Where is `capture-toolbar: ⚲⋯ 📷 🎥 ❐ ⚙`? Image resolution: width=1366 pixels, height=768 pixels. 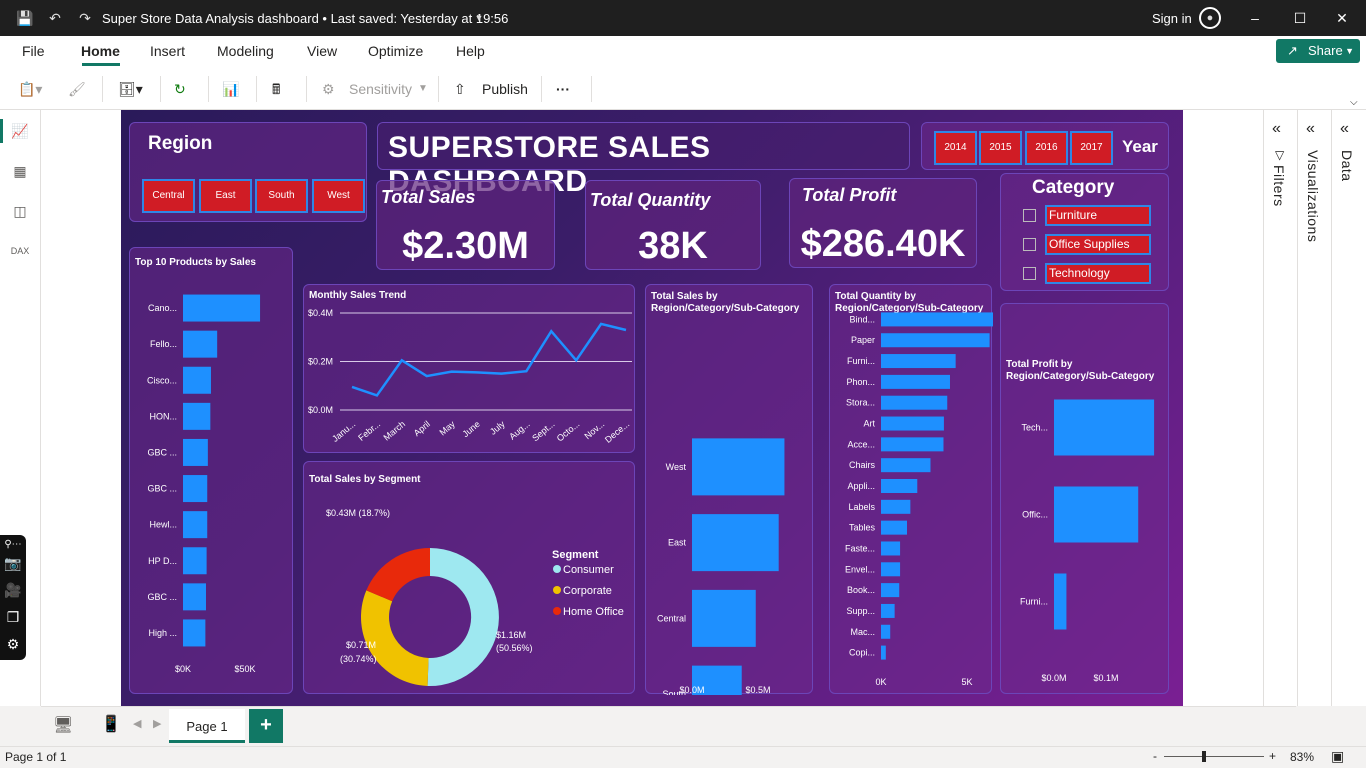 capture-toolbar: ⚲⋯ 📷 🎥 ❐ ⚙ is located at coordinates (13, 597).